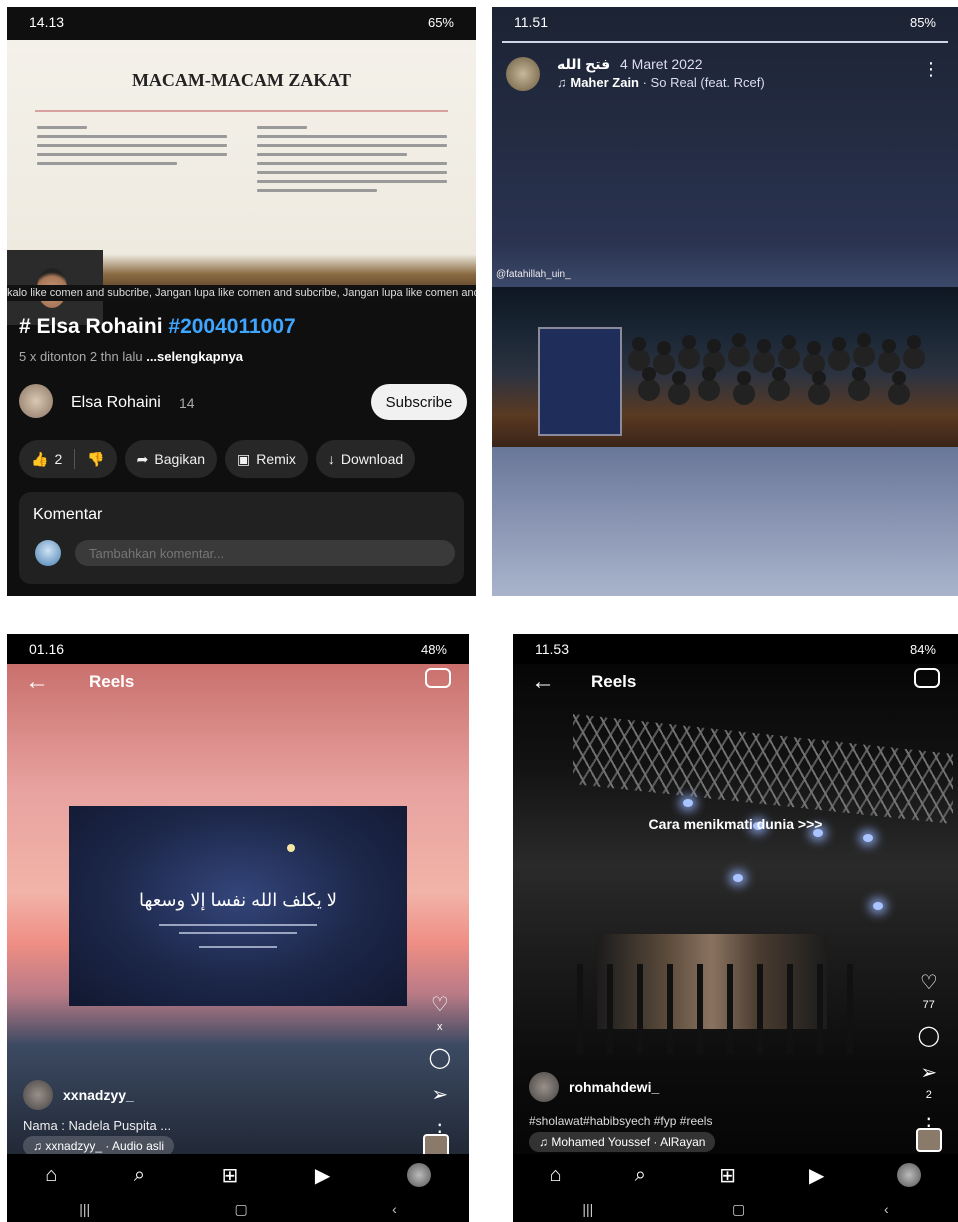 Image resolution: width=958 pixels, height=1222 pixels. I want to click on download-button: ↓ Download, so click(365, 459).